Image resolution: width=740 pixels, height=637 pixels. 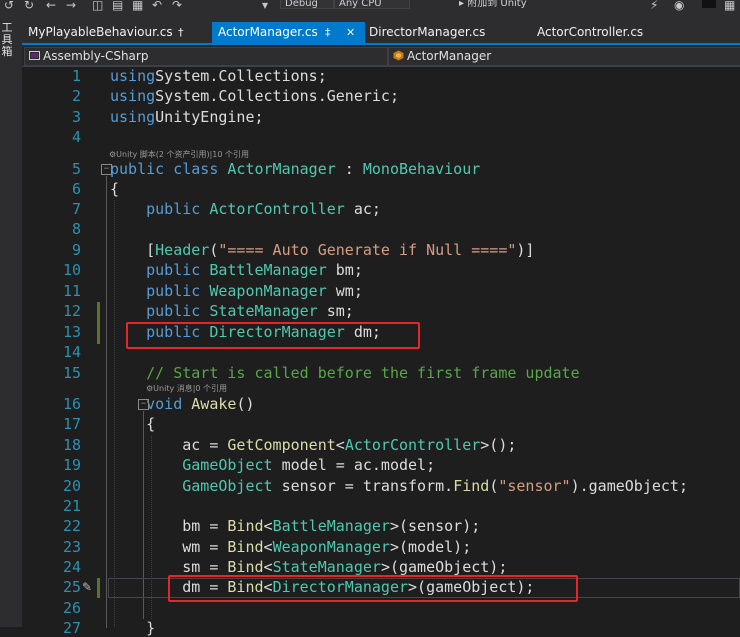 What do you see at coordinates (106, 402) in the screenshot?
I see `fold-line` at bounding box center [106, 402].